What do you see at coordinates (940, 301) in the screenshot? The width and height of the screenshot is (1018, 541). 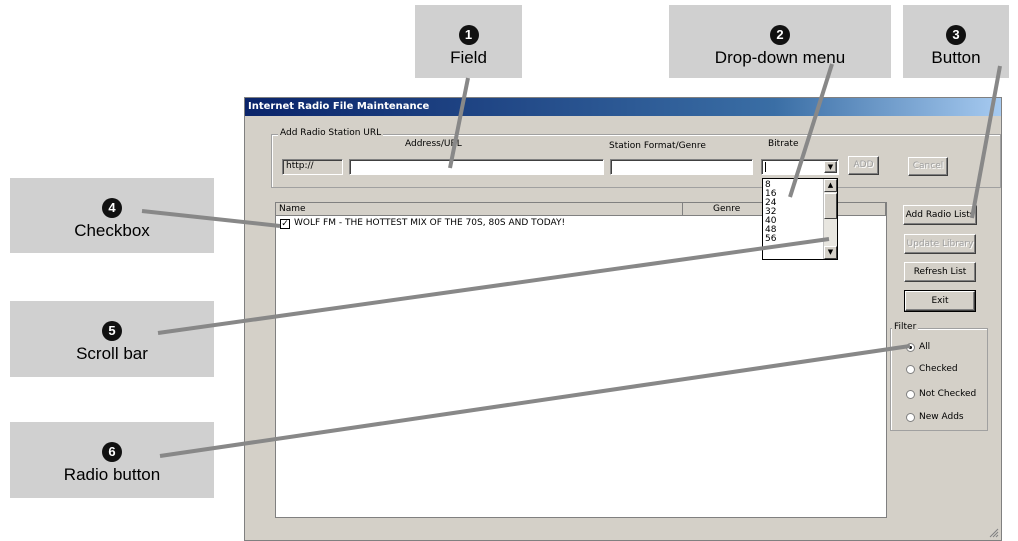 I see `exit-button: Exit` at bounding box center [940, 301].